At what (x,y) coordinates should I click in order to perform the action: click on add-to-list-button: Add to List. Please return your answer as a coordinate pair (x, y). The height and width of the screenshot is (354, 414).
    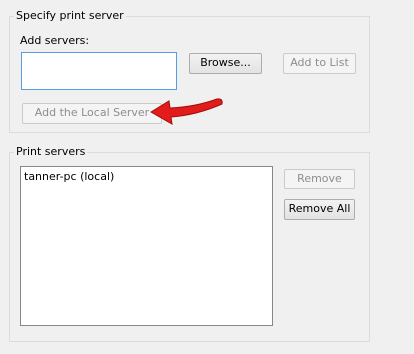
    Looking at the image, I should click on (319, 63).